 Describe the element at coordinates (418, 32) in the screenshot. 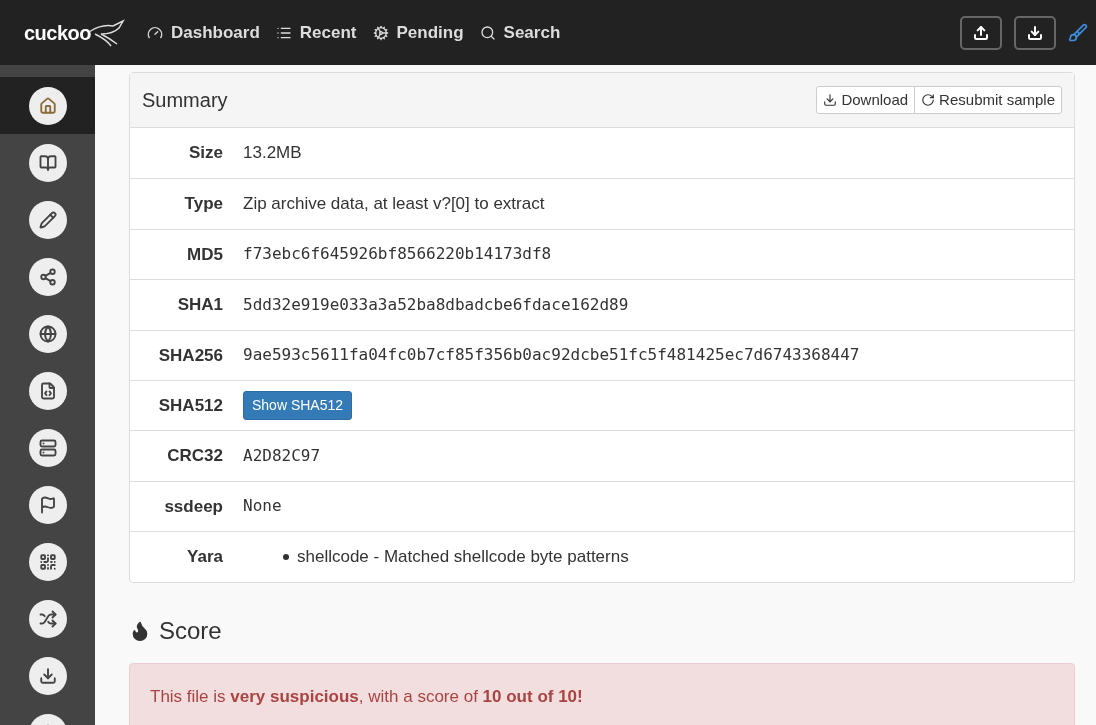

I see `nav-link: Pending` at that location.